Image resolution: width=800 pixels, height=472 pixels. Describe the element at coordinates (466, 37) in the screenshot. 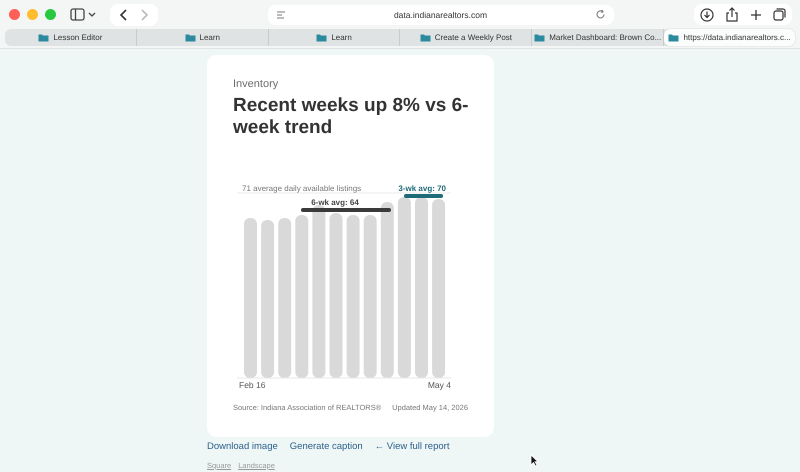

I see `browser-tab: Create a Weekly Post` at that location.